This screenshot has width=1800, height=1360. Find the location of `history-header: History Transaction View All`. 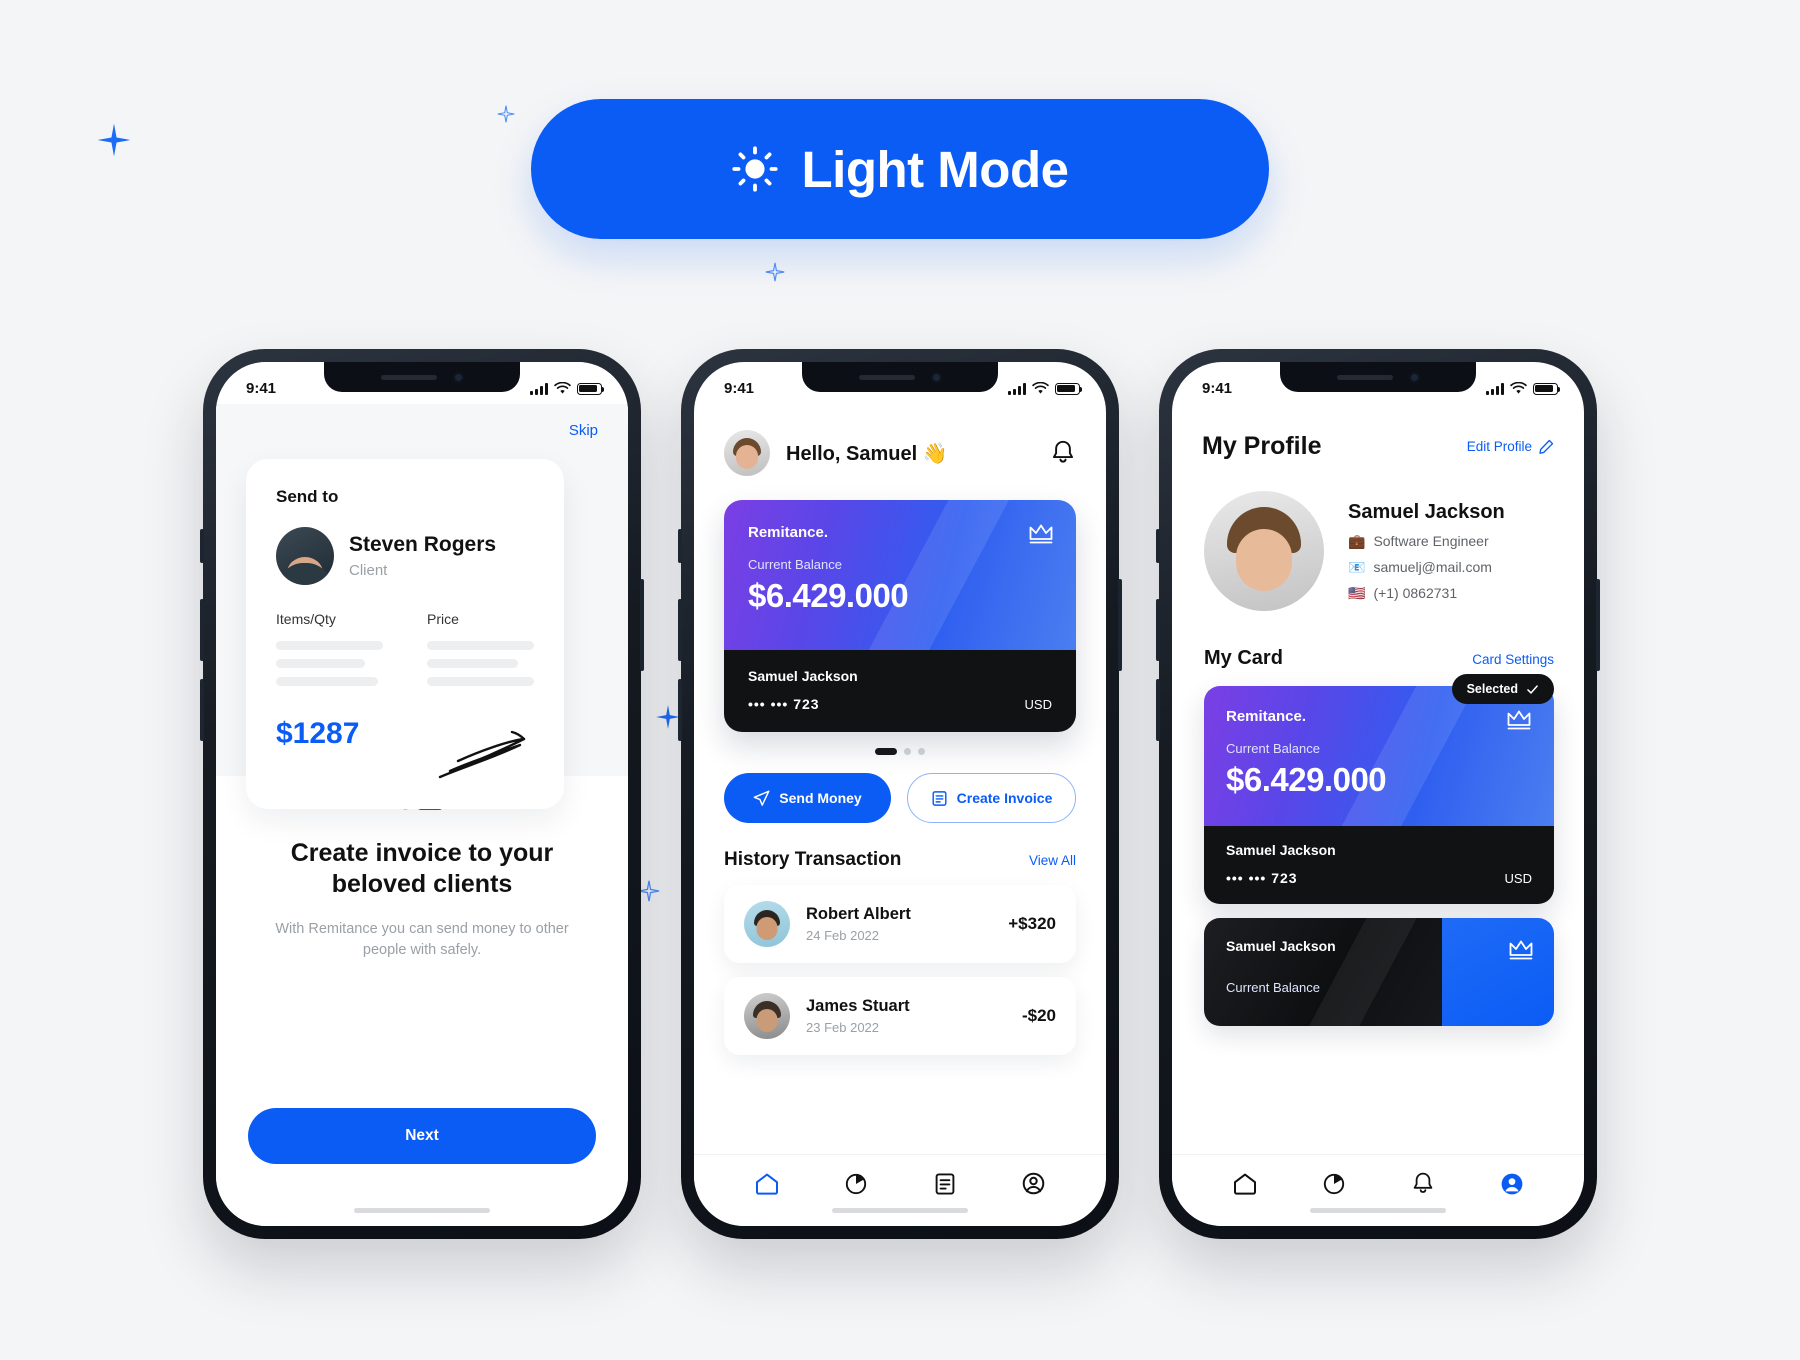

history-header: History Transaction View All is located at coordinates (900, 847).